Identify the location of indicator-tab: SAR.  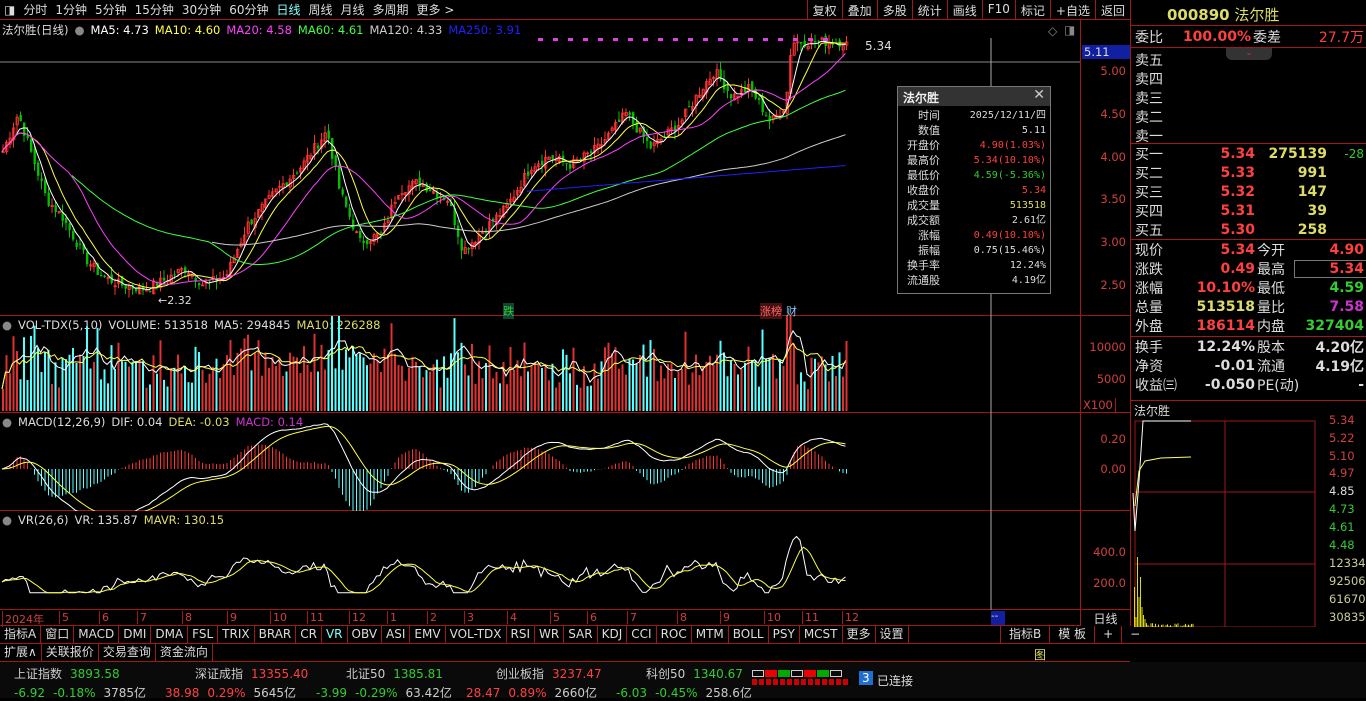
(580, 634).